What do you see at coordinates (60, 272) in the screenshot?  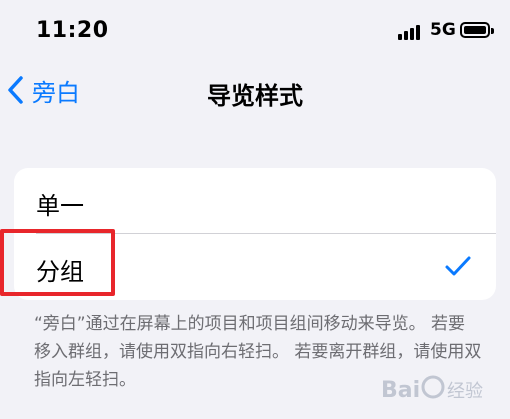 I see `option-label: 分组` at bounding box center [60, 272].